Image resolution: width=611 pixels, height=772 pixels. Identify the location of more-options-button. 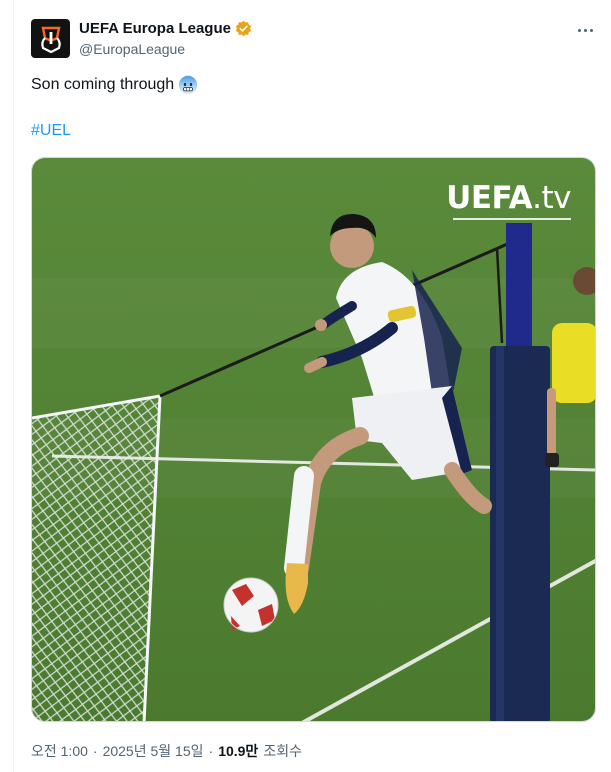
(585, 30).